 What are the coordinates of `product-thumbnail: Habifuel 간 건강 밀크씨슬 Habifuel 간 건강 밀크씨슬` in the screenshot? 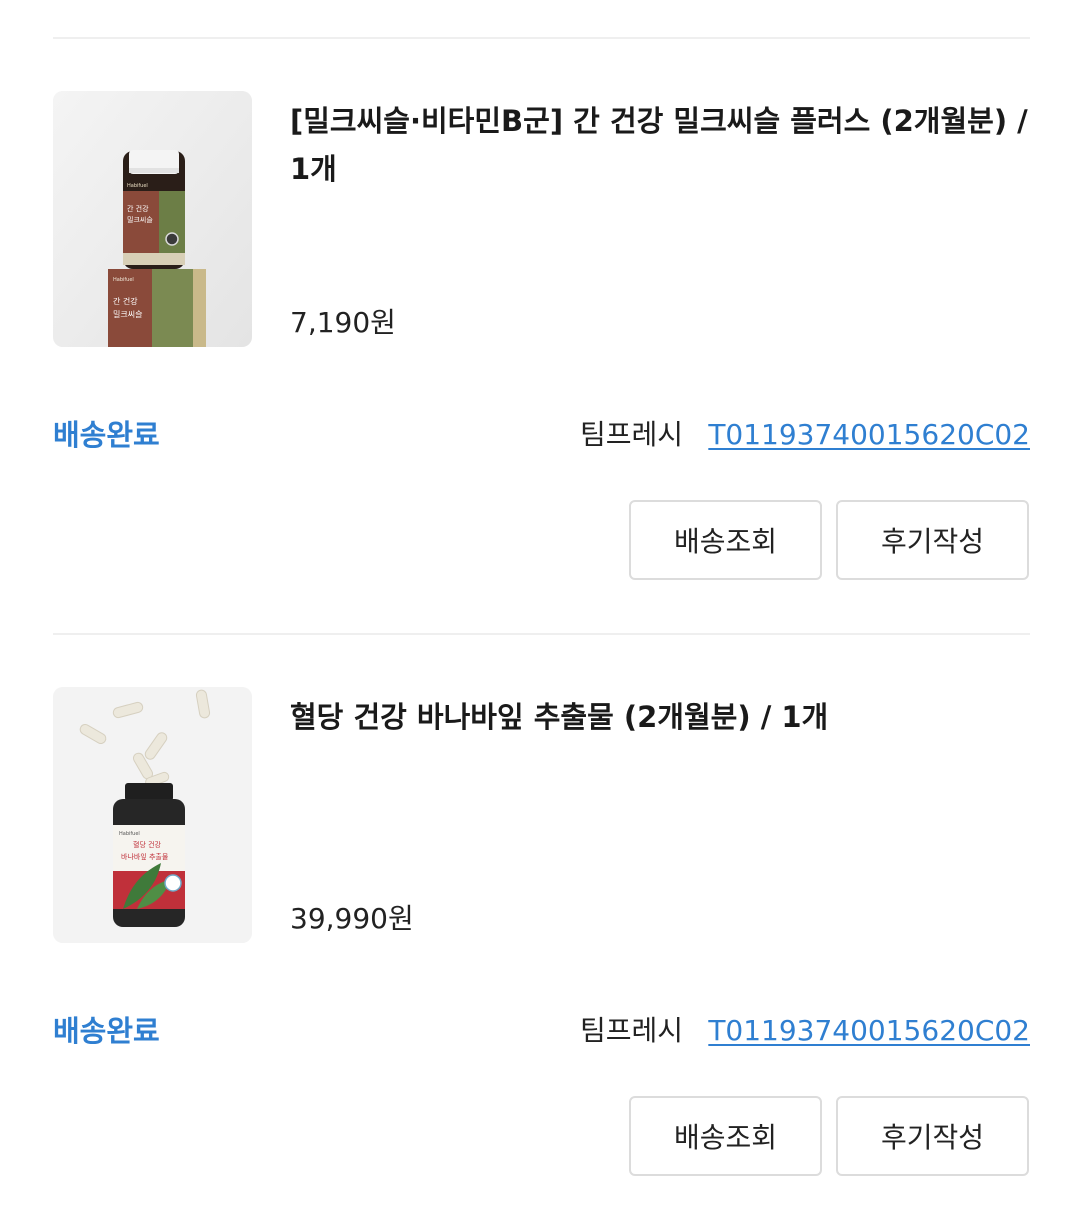 It's located at (152, 219).